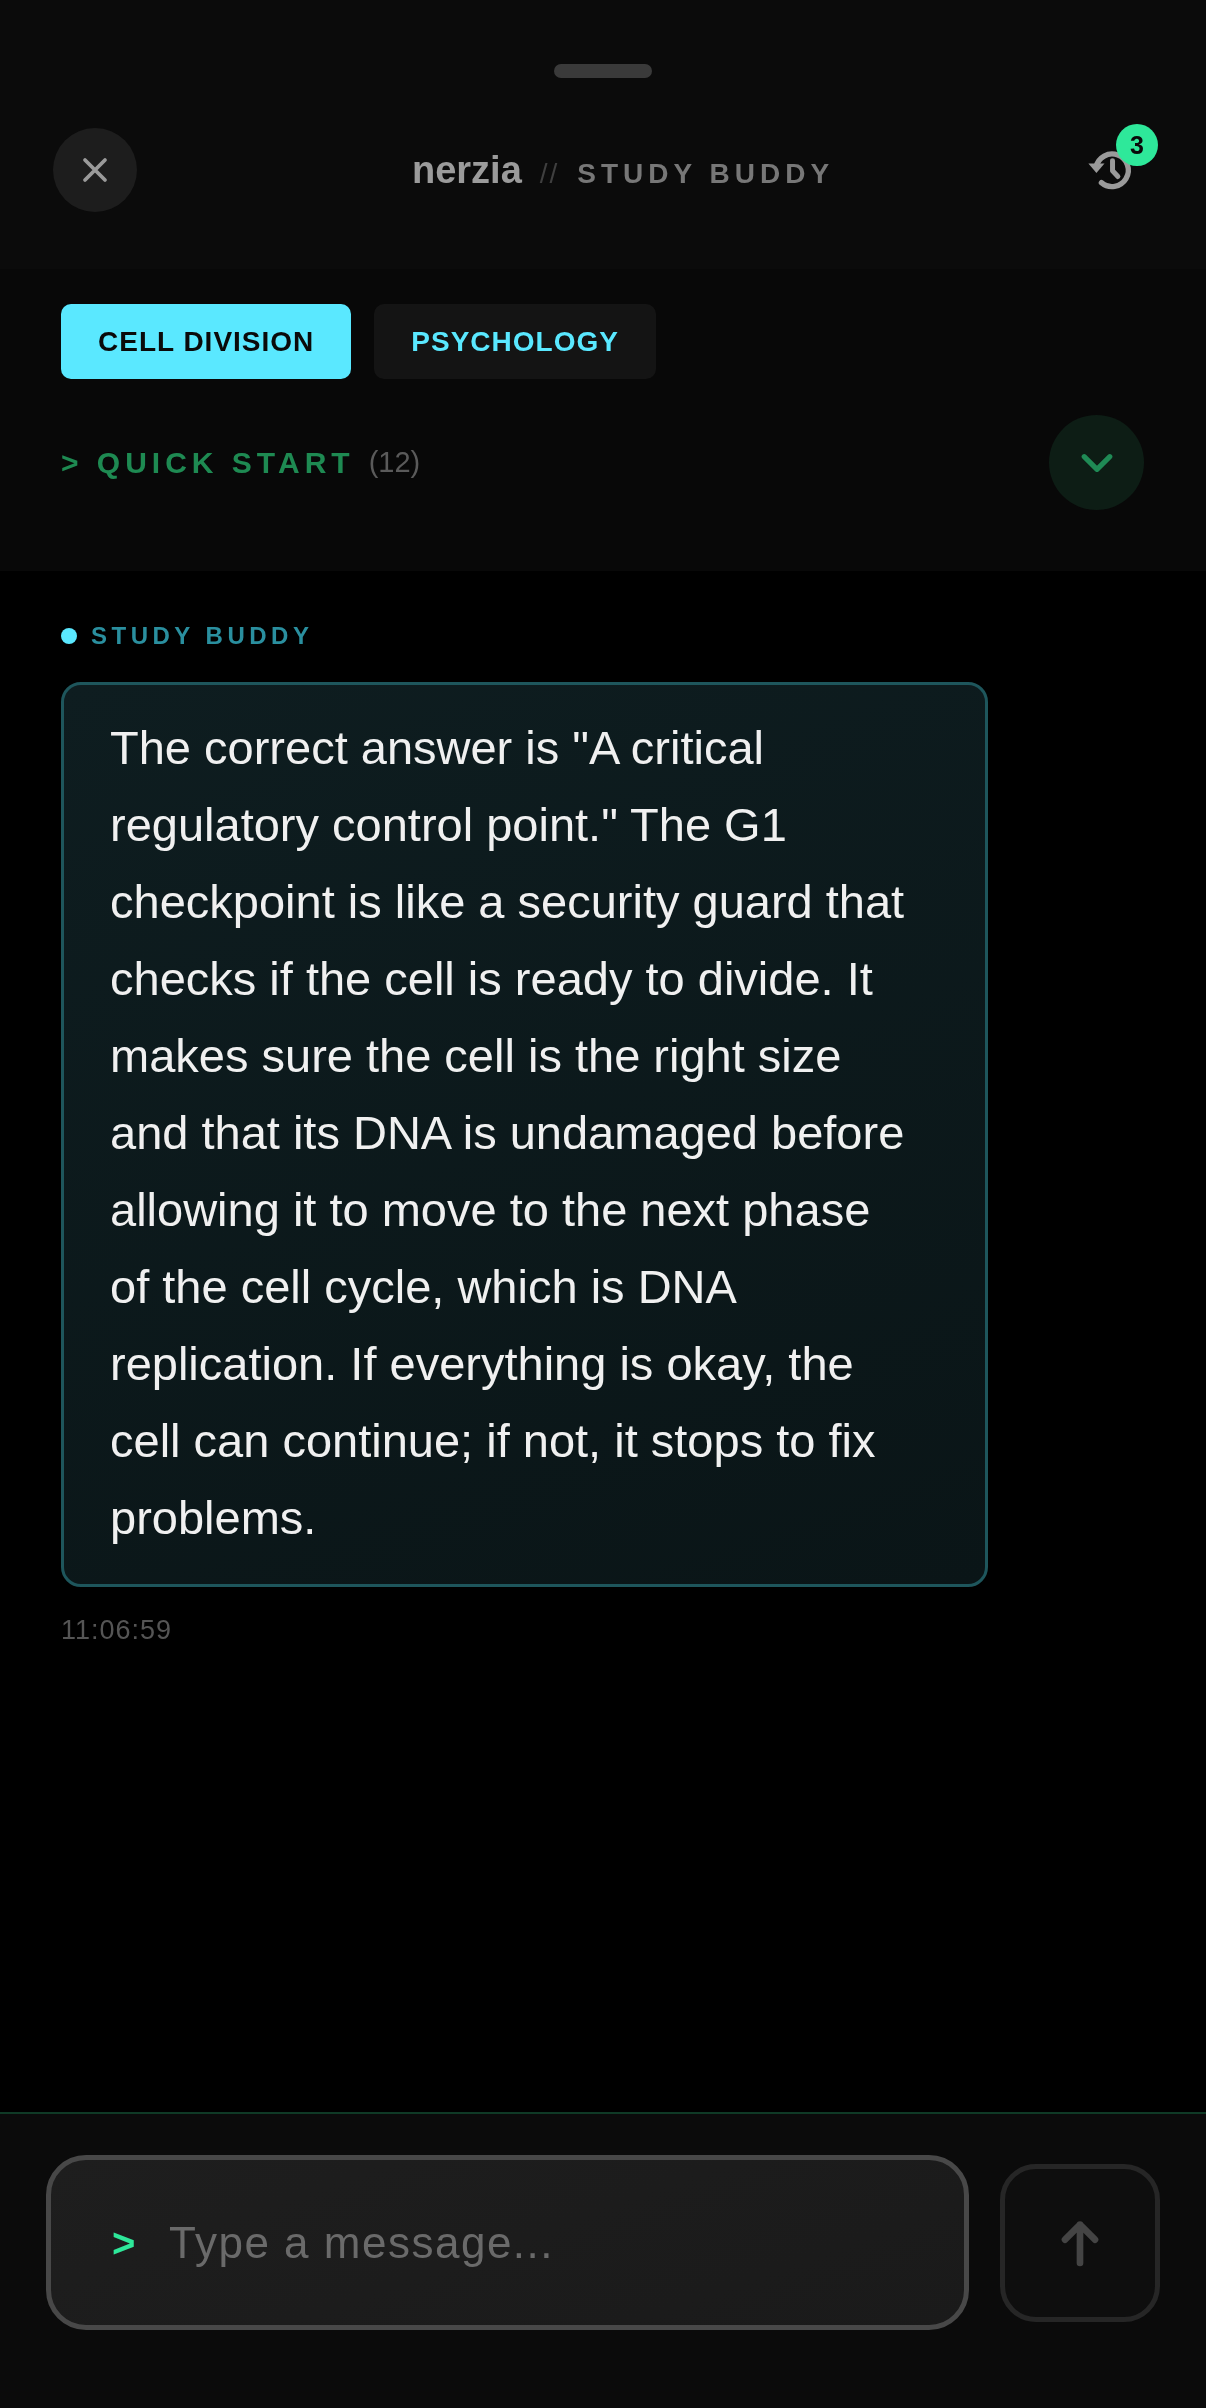  Describe the element at coordinates (206, 341) in the screenshot. I see `topic-tab: CELL DIVISION` at that location.